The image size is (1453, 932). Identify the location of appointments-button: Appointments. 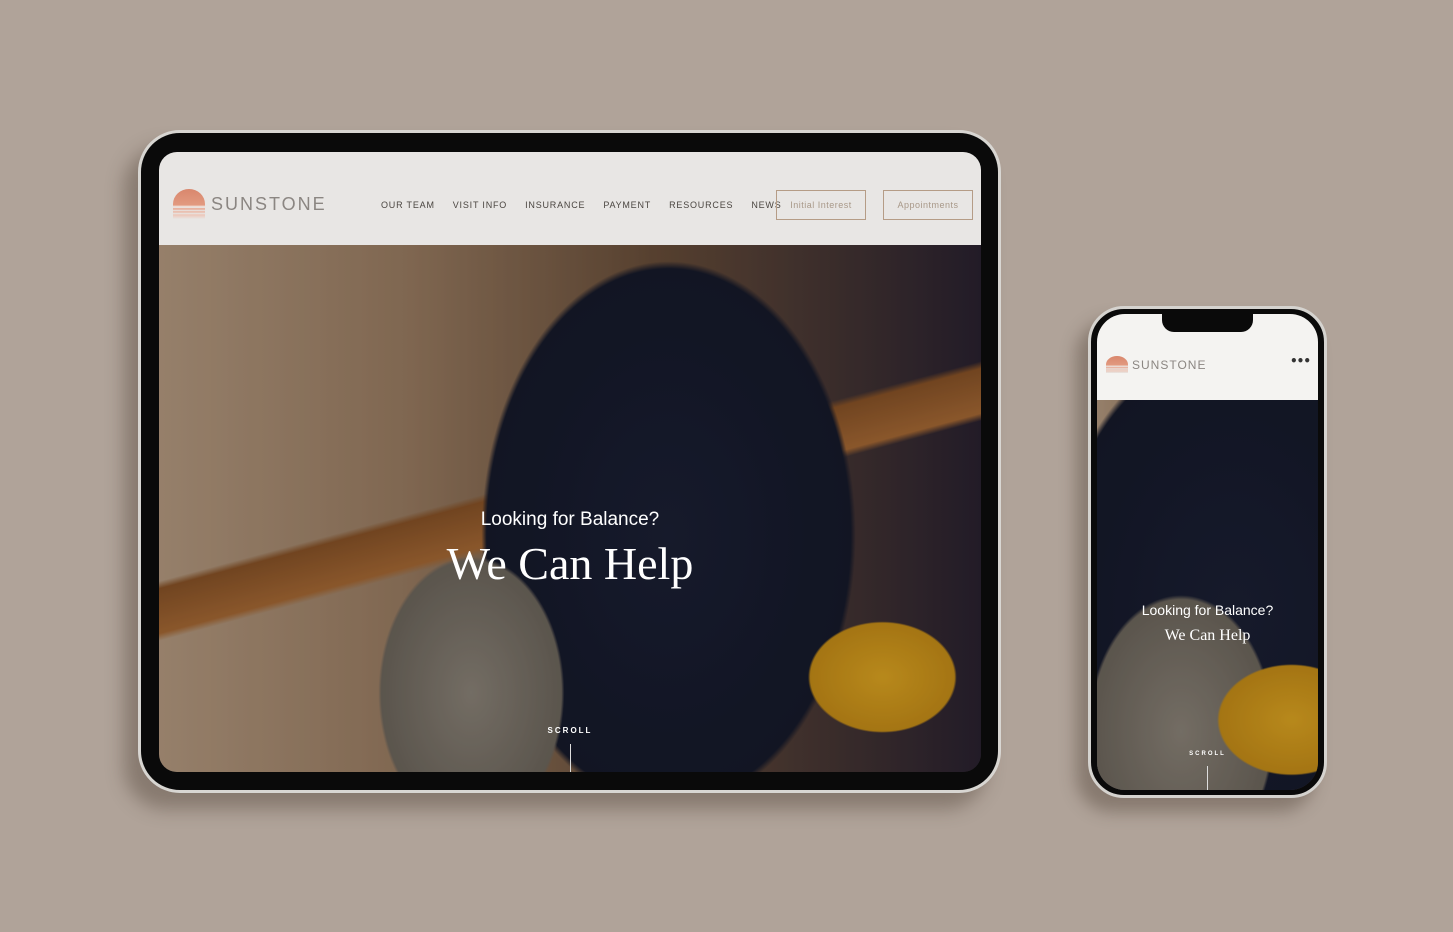
(928, 205).